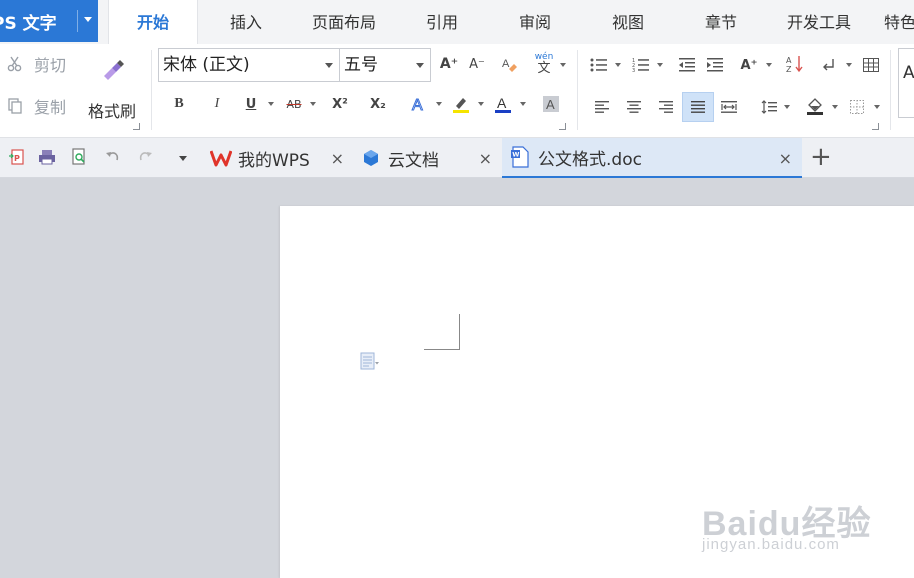 The image size is (914, 578). What do you see at coordinates (313, 104) in the screenshot?
I see `strikethrough-caret-icon` at bounding box center [313, 104].